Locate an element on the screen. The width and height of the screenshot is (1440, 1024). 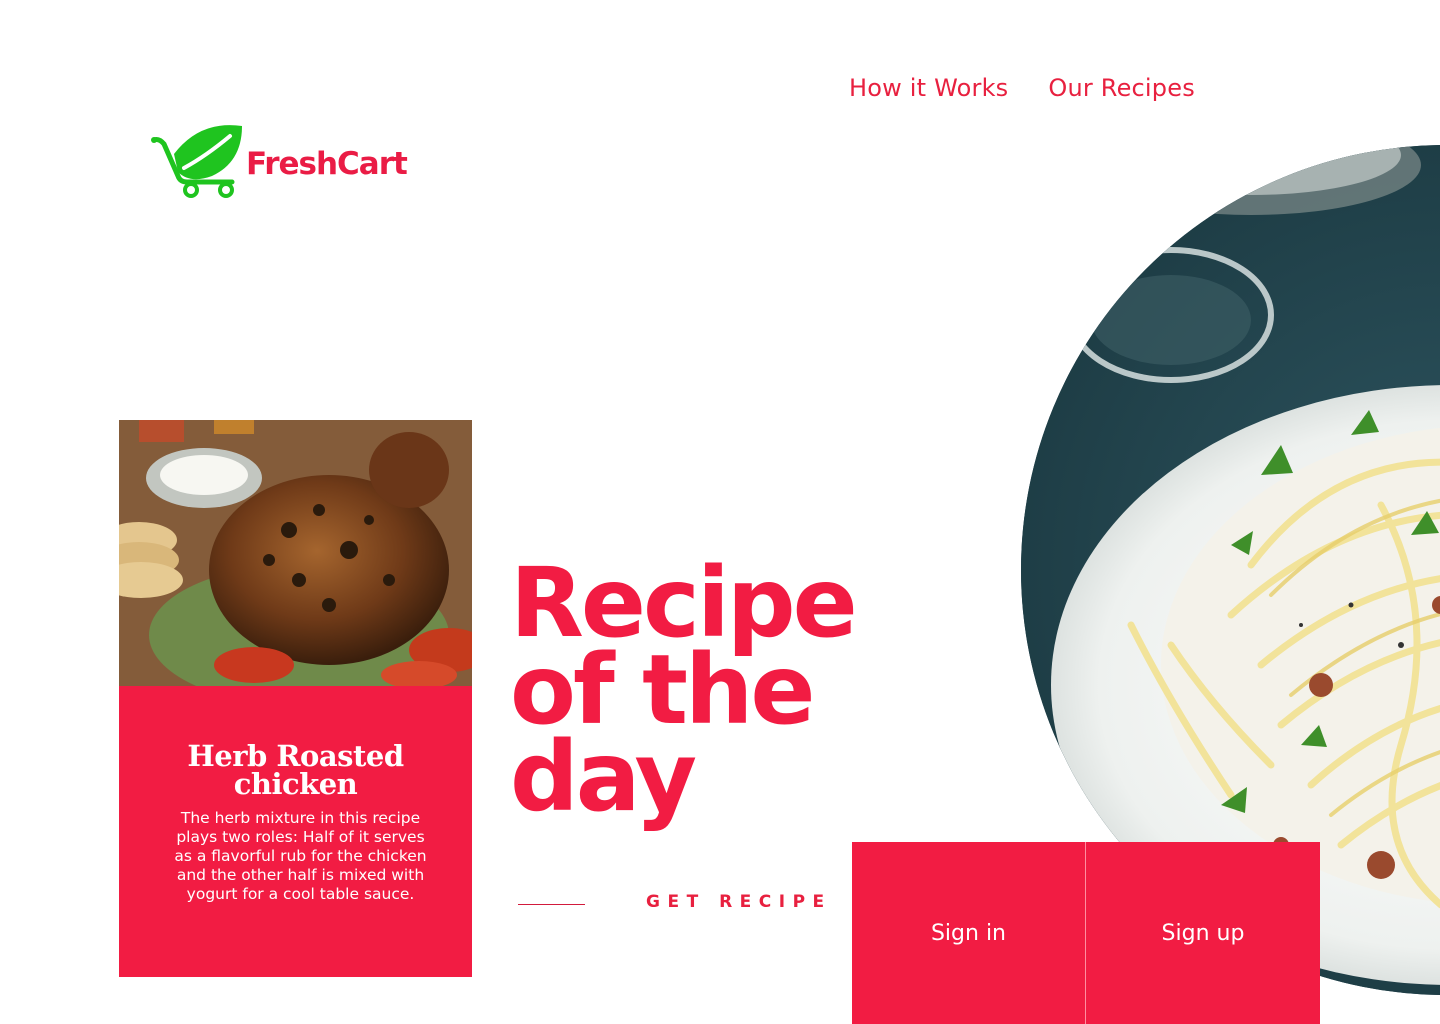
card-title: Herb Roasted chicken is located at coordinates (295, 770).